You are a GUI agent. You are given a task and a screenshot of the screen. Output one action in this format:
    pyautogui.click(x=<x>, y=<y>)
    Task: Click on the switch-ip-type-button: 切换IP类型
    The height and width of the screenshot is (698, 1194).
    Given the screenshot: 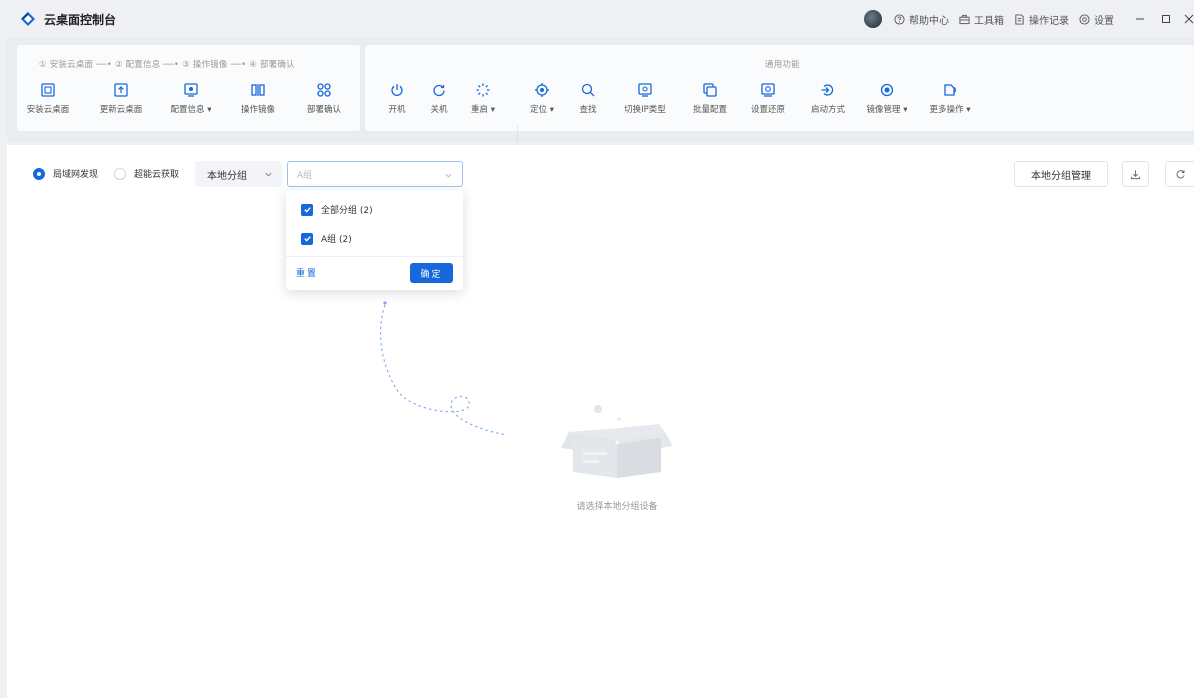 What is the action you would take?
    pyautogui.click(x=645, y=98)
    